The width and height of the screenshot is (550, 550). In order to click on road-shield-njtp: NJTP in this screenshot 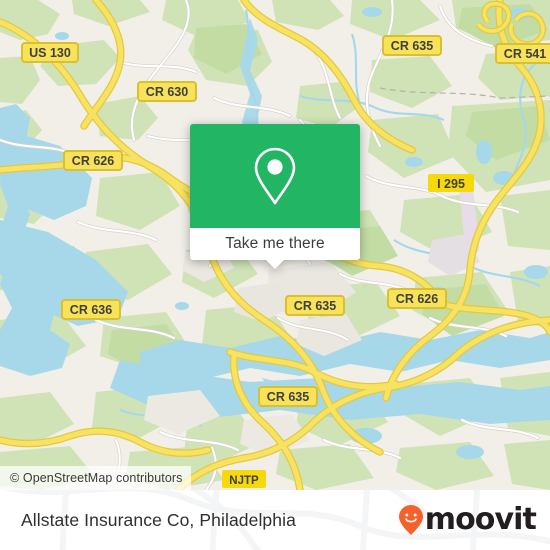, I will do `click(244, 479)`.